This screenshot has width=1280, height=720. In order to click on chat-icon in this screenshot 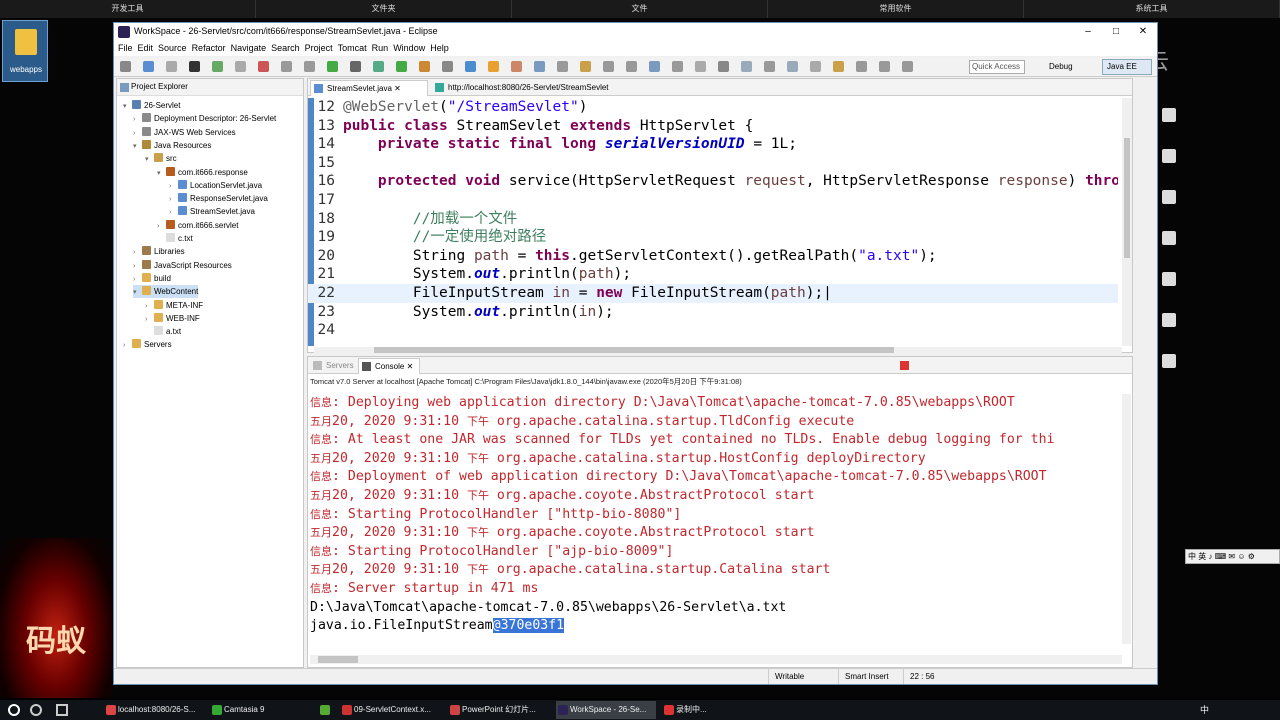, I will do `click(1169, 320)`.